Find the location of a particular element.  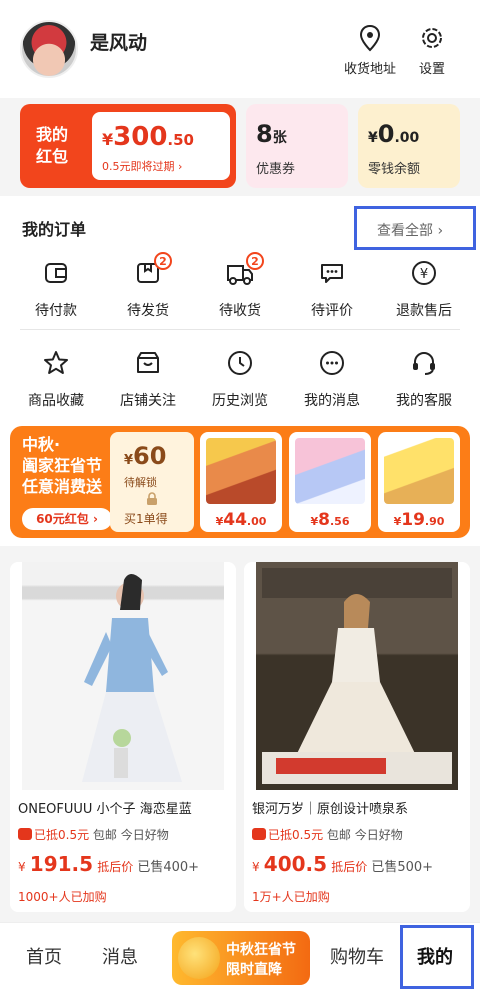

promo-product-cleaner: ¥8.56 is located at coordinates (330, 482).